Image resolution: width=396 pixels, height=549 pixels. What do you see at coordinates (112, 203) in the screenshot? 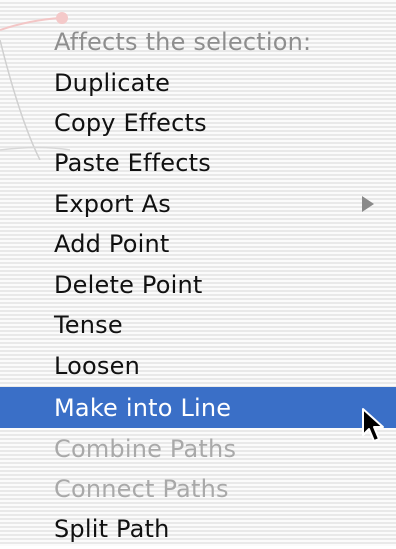
I see `menu-item-label: Export As` at bounding box center [112, 203].